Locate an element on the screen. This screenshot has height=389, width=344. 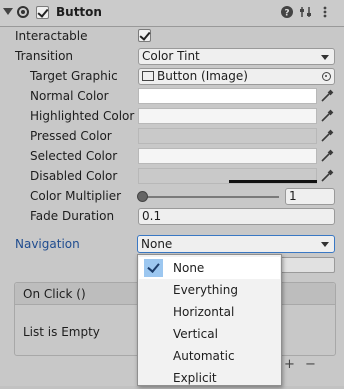
color-multiplier-slider-handle is located at coordinates (142, 196).